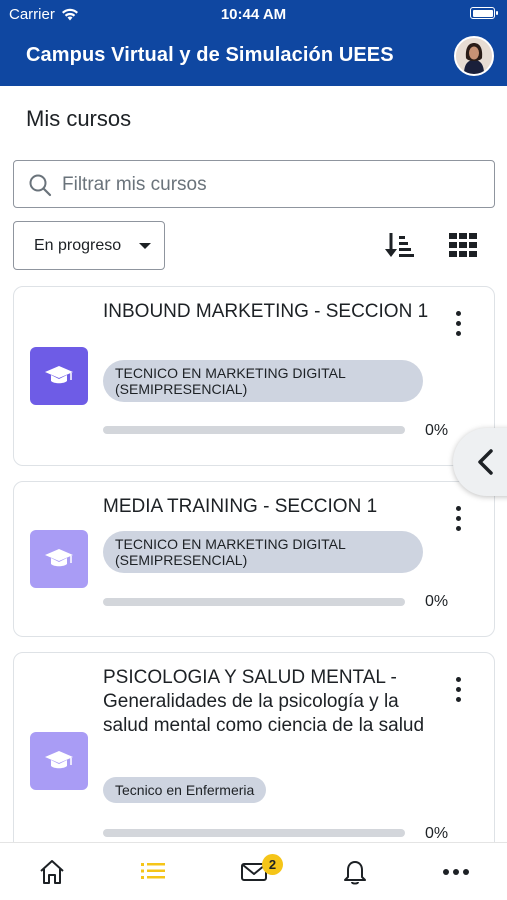 The image size is (507, 900). I want to click on status-bar: Carrier 10:44 AM, so click(253, 14).